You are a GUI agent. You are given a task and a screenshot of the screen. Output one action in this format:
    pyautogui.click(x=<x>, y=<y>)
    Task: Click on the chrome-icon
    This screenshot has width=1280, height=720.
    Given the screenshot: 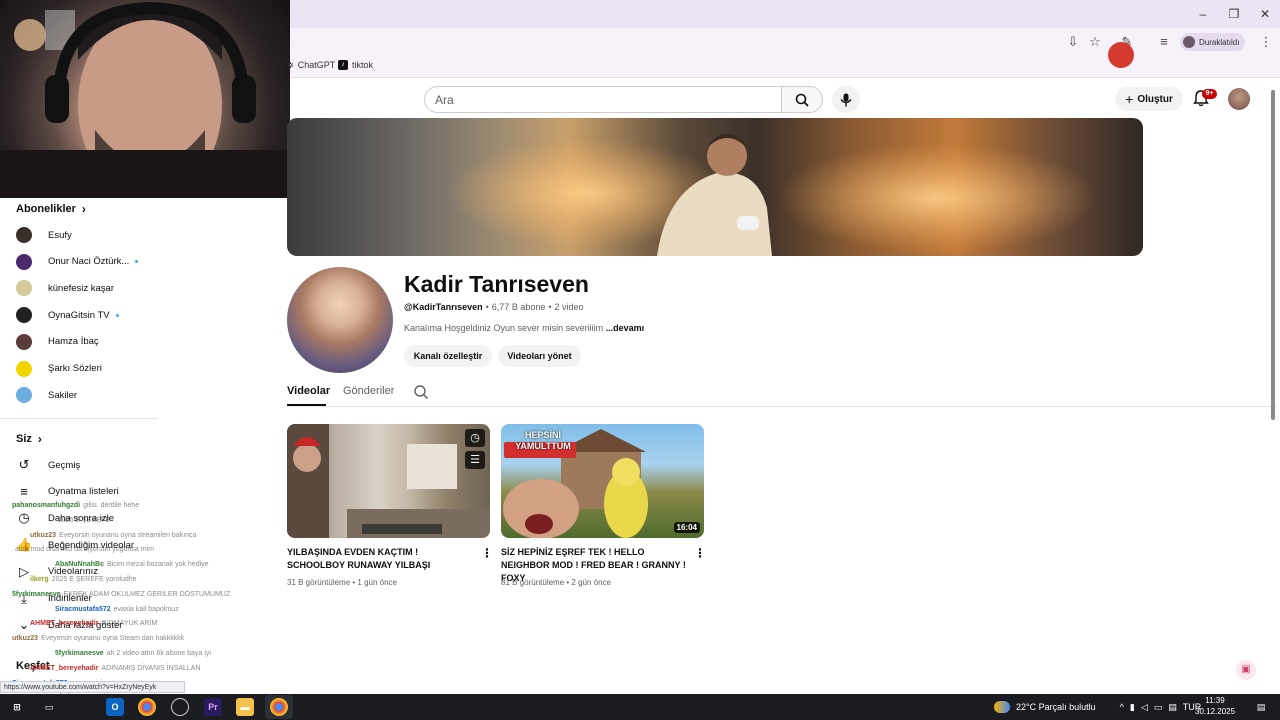 What is the action you would take?
    pyautogui.click(x=147, y=707)
    